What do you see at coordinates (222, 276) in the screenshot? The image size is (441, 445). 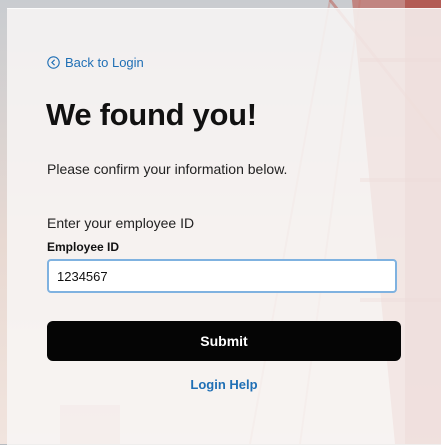 I see `employee-id-input` at bounding box center [222, 276].